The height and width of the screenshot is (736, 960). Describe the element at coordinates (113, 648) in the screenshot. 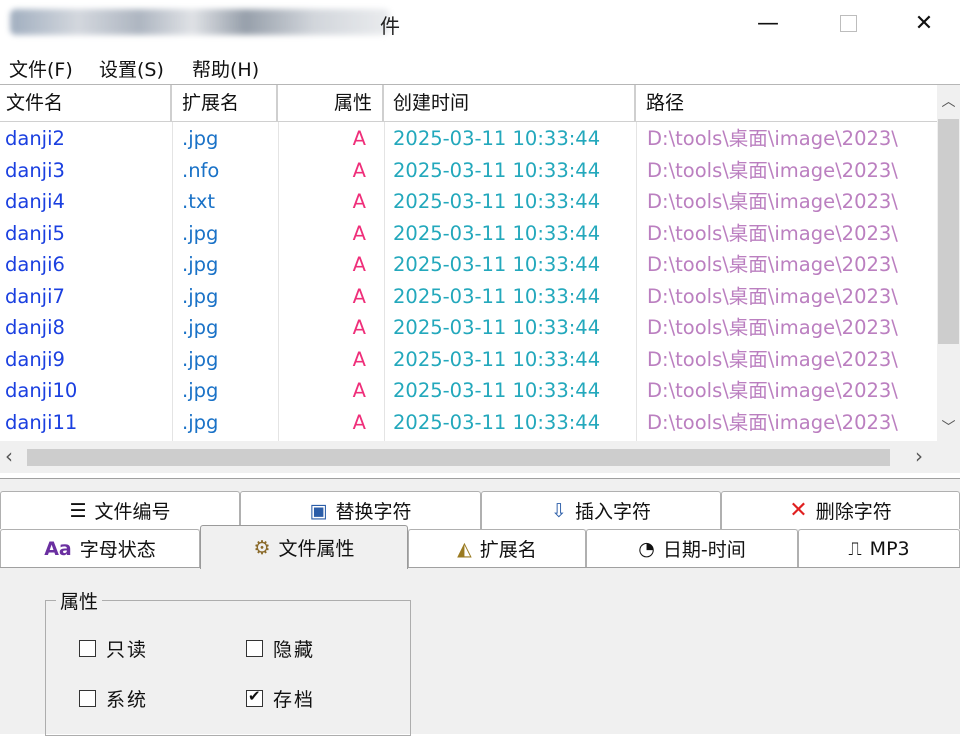

I see `checkbox-readonly: 只读` at that location.